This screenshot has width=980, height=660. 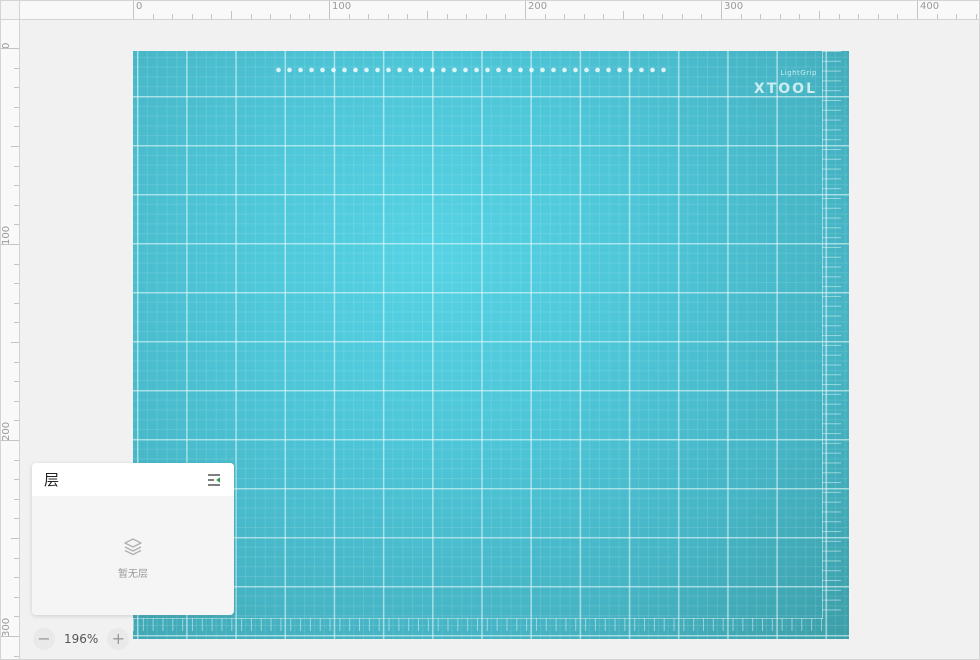 What do you see at coordinates (798, 73) in the screenshot?
I see `mat-brand-sub: LightGrip` at bounding box center [798, 73].